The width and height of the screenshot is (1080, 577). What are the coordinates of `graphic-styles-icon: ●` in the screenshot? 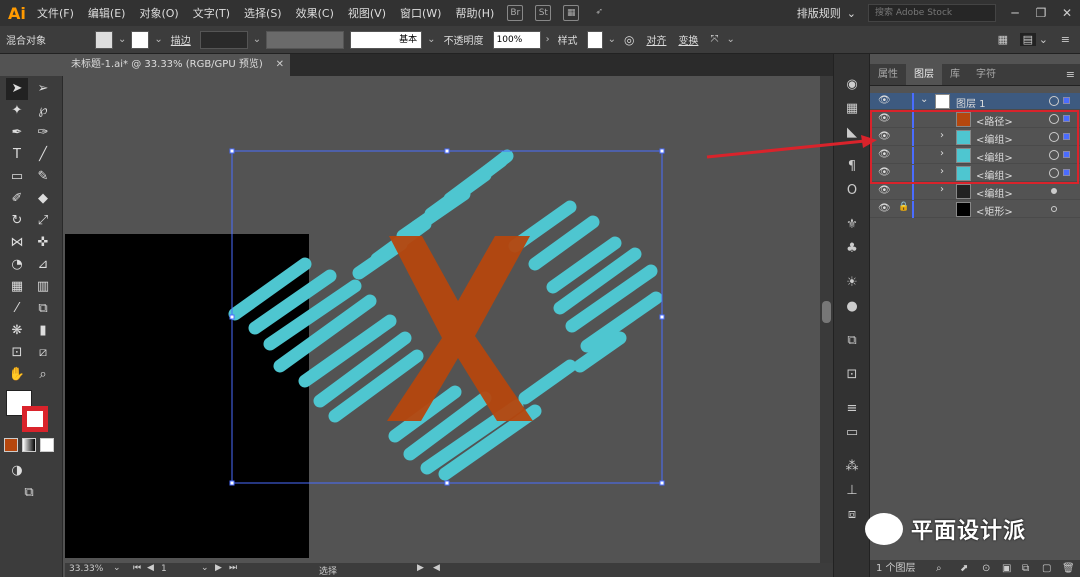 It's located at (852, 307).